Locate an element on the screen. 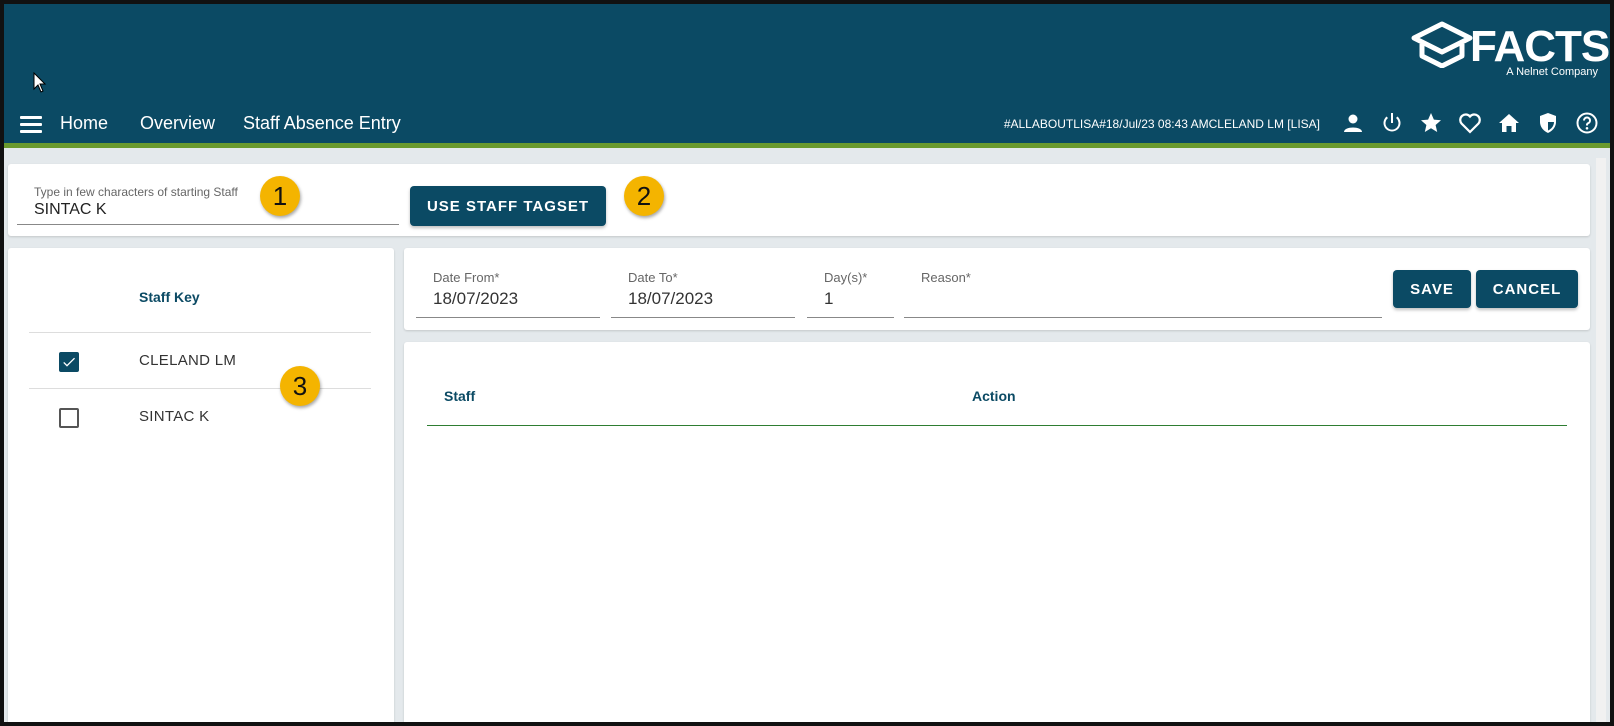 The height and width of the screenshot is (726, 1614). date-to-value: 18/07/2023 is located at coordinates (670, 299).